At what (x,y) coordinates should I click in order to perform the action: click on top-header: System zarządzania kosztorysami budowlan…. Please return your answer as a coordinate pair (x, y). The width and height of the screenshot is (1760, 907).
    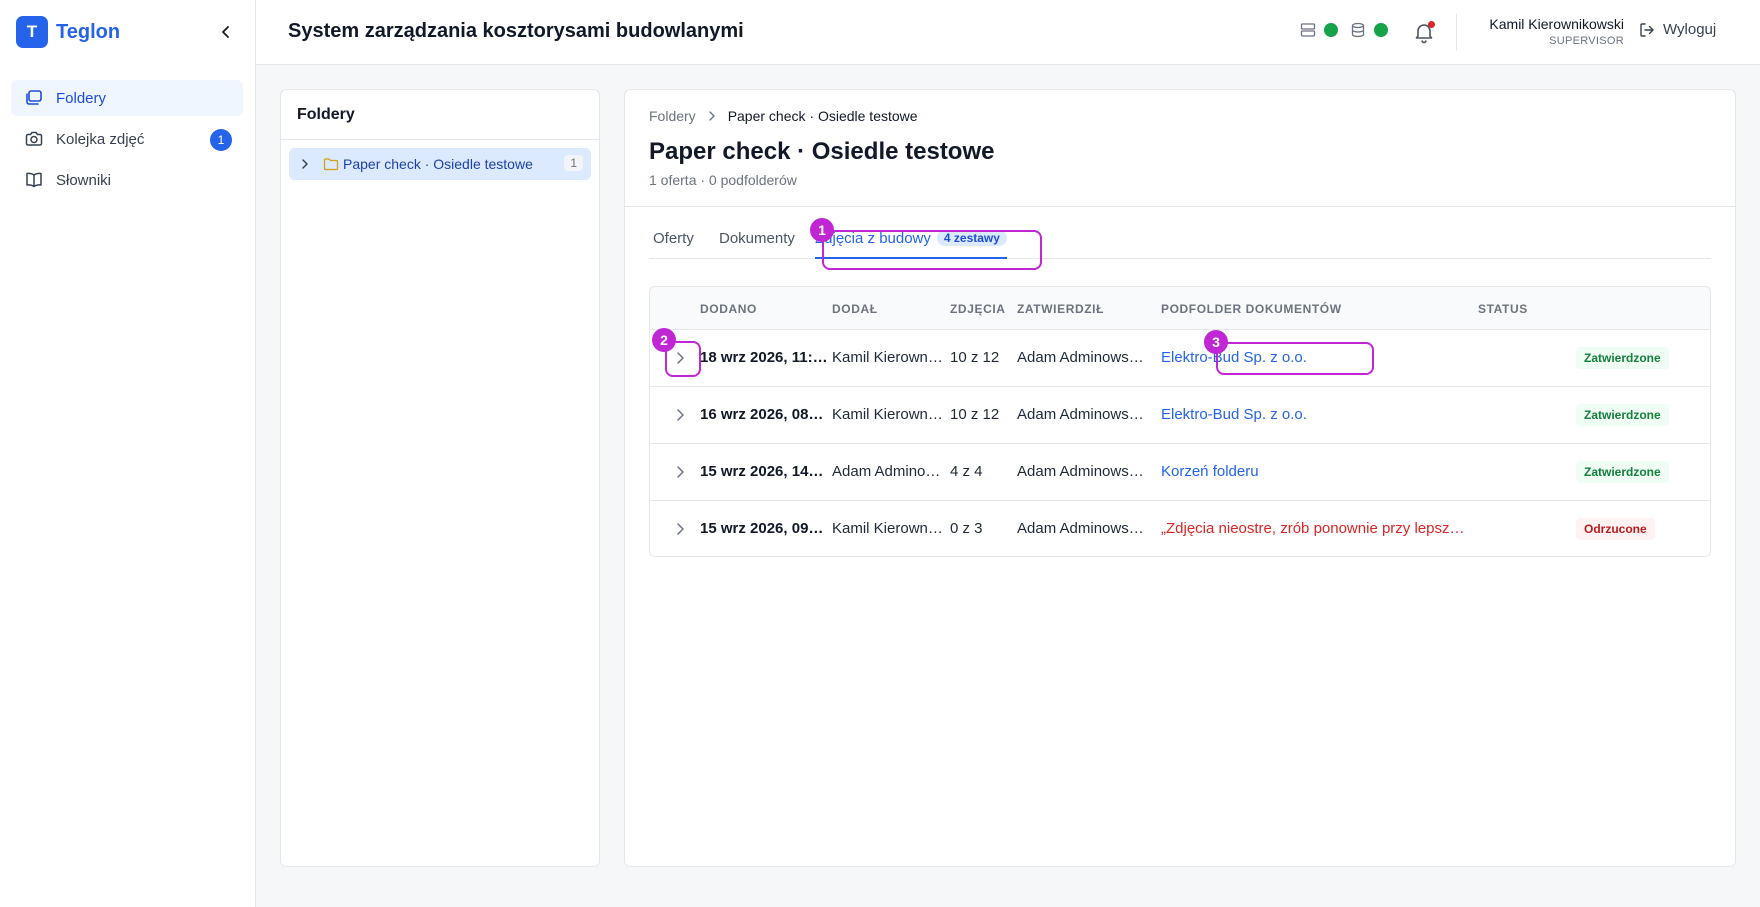
    Looking at the image, I should click on (1008, 32).